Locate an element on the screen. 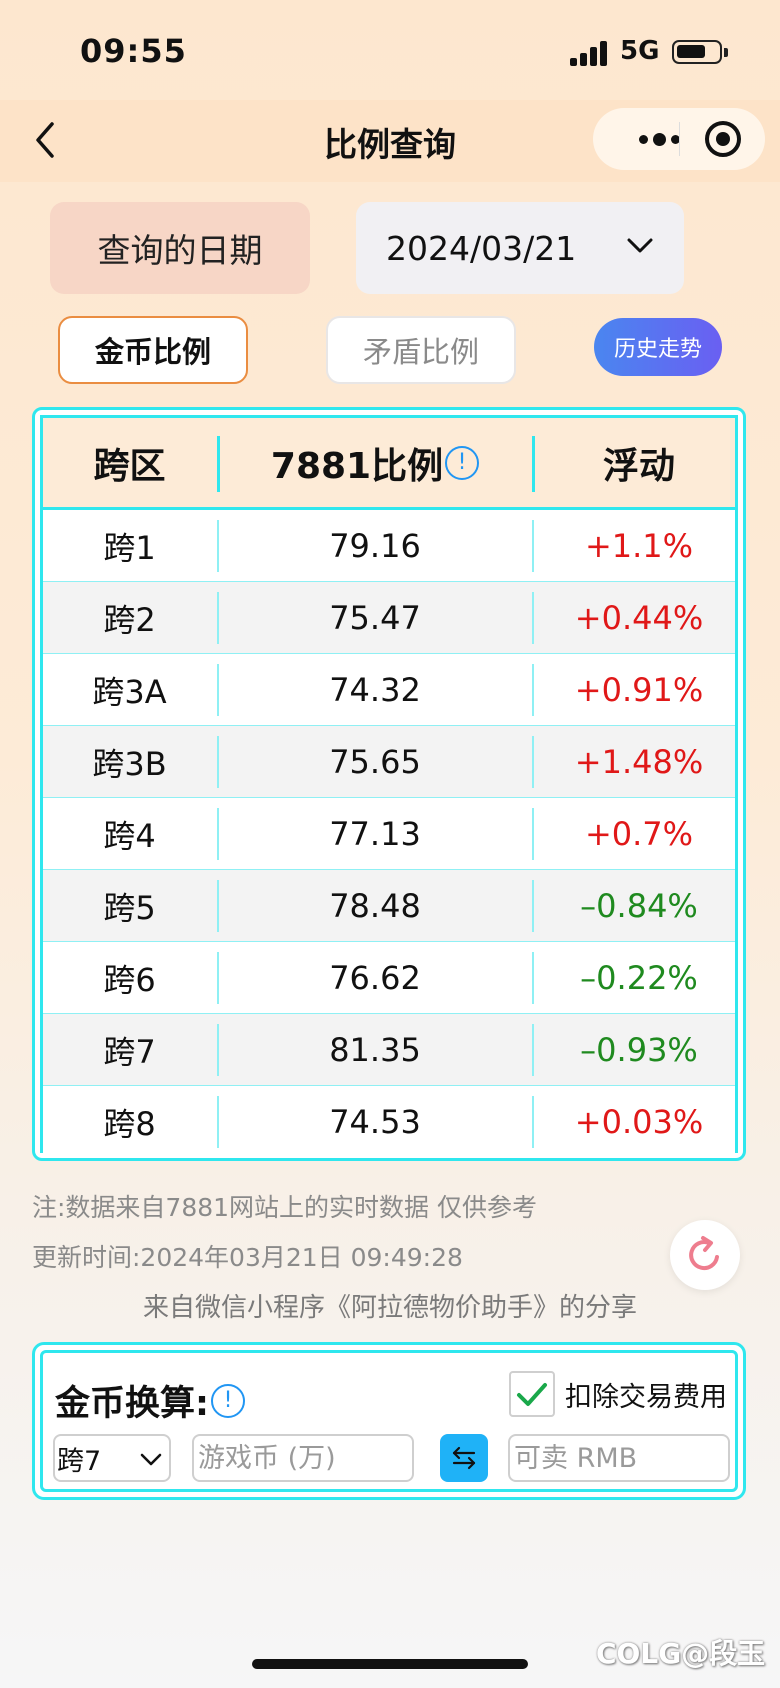  cell-change: +0.7% is located at coordinates (639, 834).